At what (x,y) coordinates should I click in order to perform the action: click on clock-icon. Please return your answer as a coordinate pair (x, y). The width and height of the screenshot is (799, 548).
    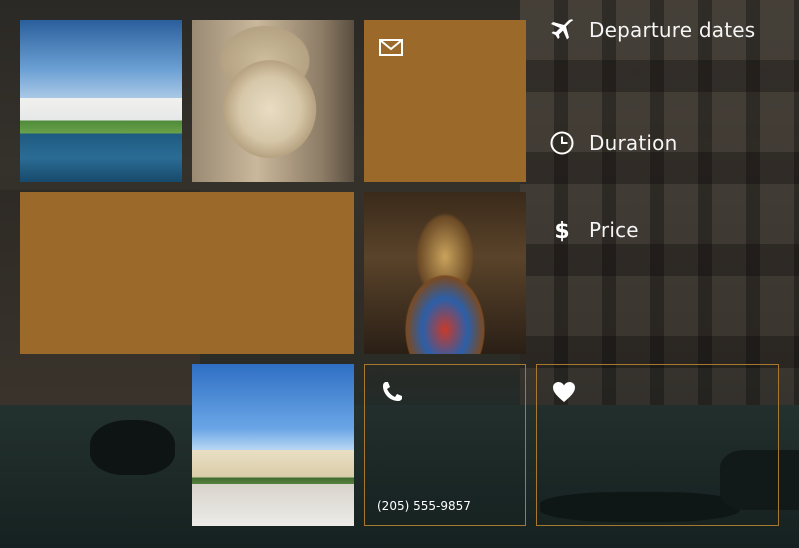
    Looking at the image, I should click on (562, 143).